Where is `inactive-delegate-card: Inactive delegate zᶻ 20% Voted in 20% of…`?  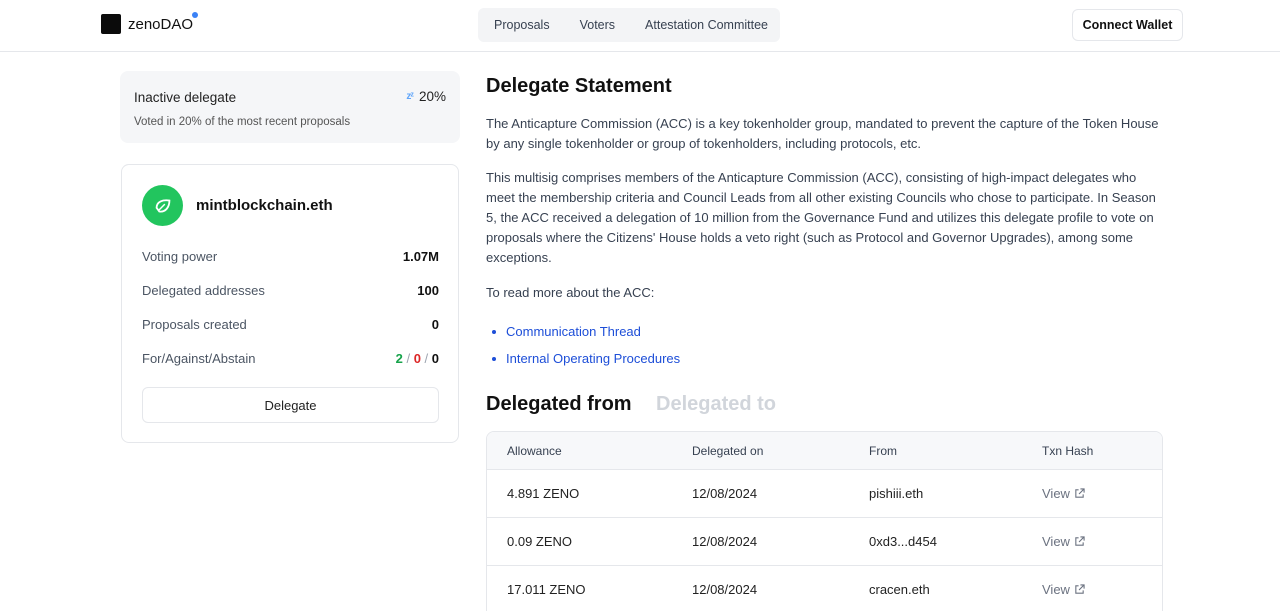 inactive-delegate-card: Inactive delegate zᶻ 20% Voted in 20% of… is located at coordinates (290, 107).